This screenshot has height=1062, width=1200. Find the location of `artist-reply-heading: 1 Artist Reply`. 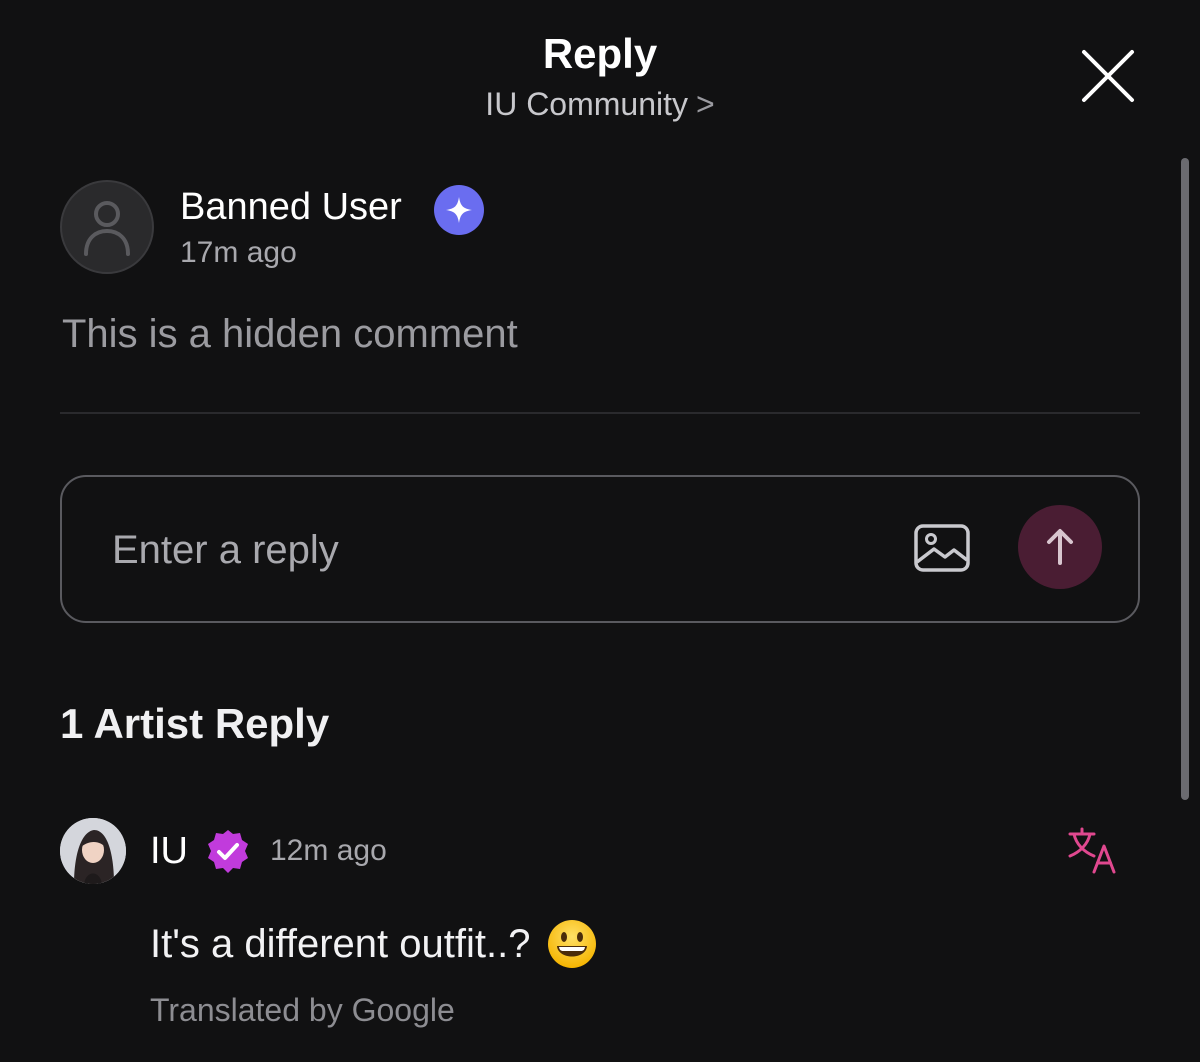

artist-reply-heading: 1 Artist Reply is located at coordinates (195, 723).